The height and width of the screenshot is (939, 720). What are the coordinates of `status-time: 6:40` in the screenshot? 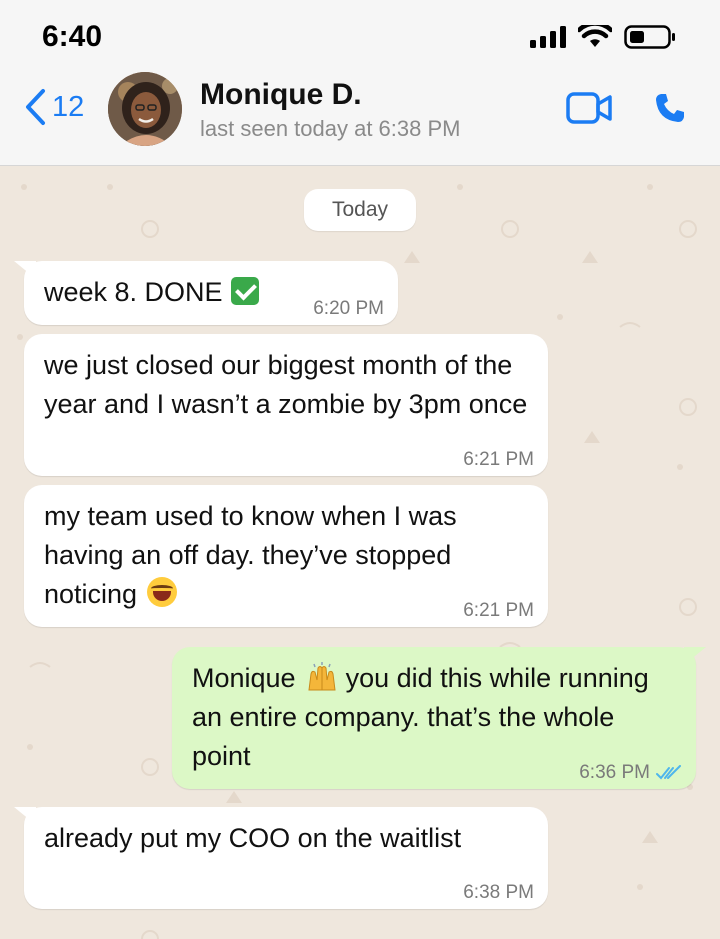 It's located at (72, 36).